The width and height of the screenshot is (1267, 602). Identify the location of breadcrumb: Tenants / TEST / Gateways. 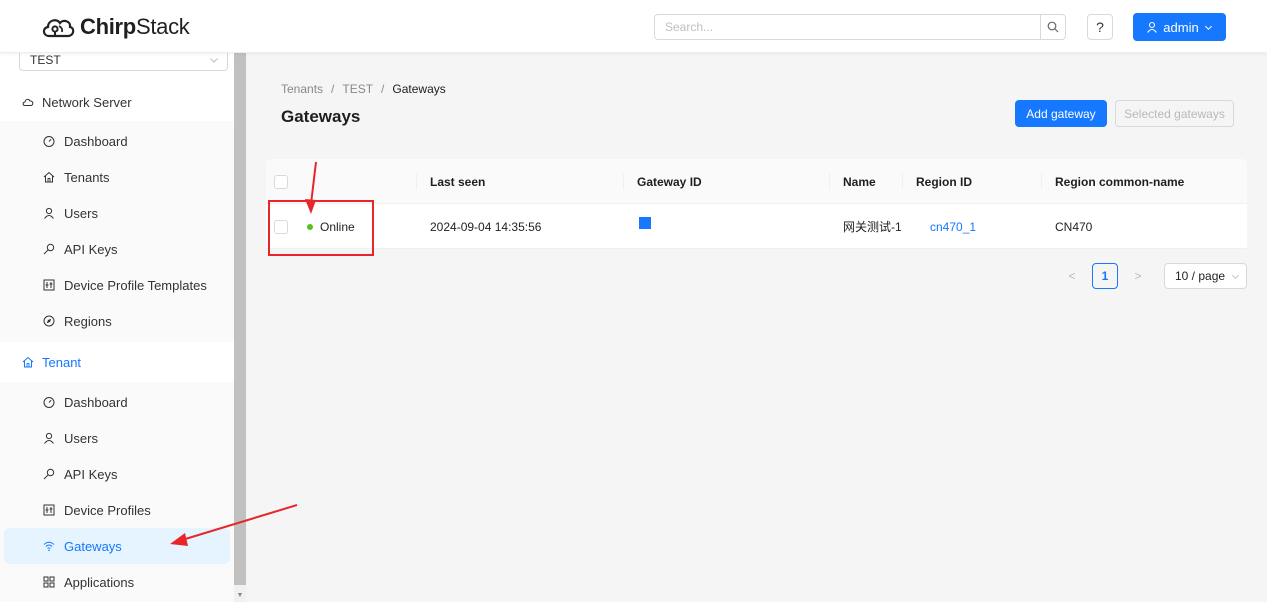
(363, 89).